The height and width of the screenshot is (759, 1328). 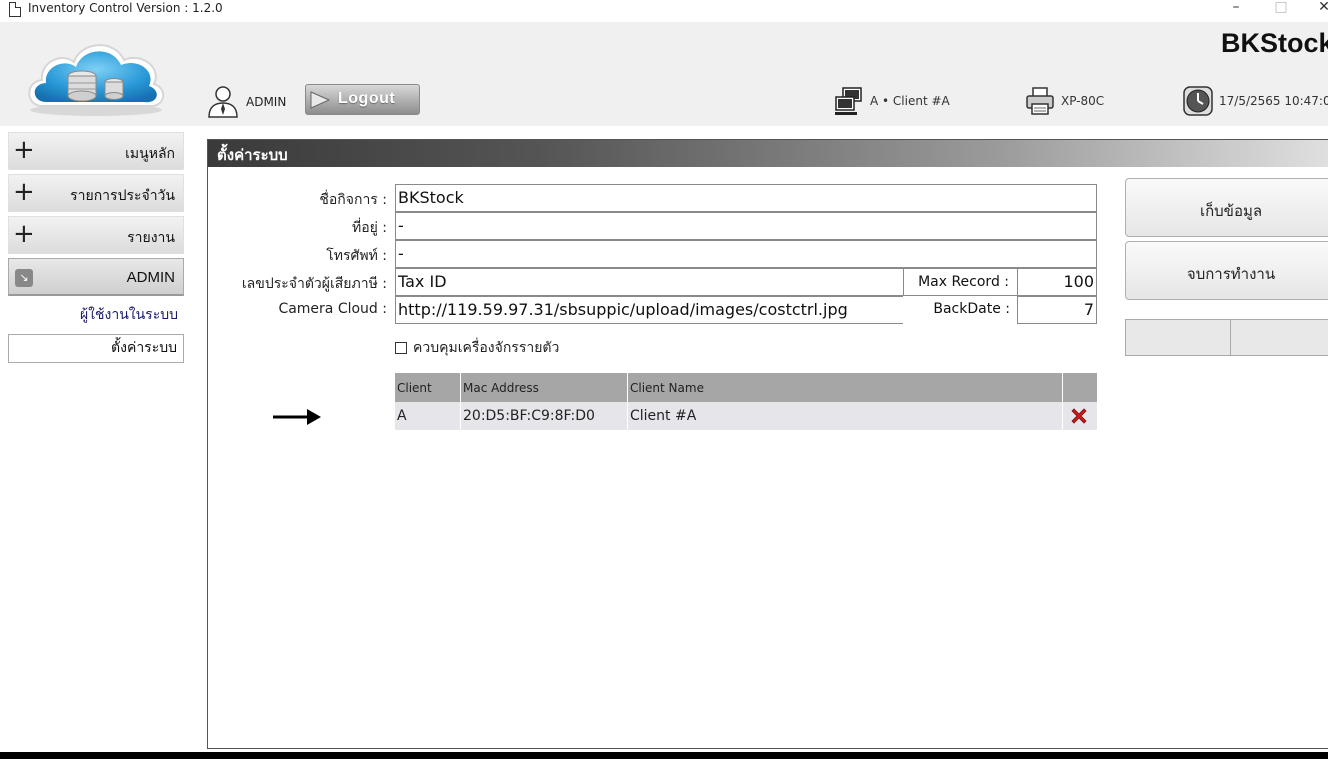 I want to click on clock-icon, so click(x=1198, y=101).